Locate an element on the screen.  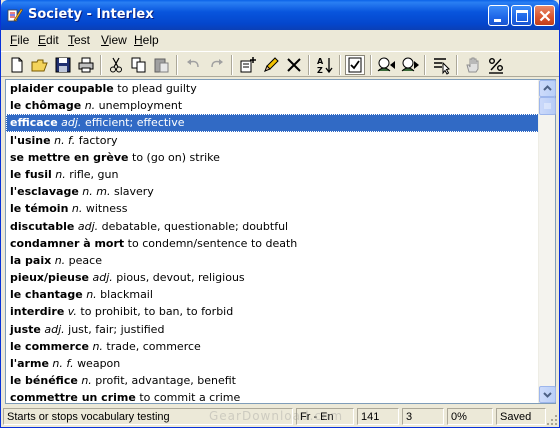
resize-grip-icon is located at coordinates (552, 420).